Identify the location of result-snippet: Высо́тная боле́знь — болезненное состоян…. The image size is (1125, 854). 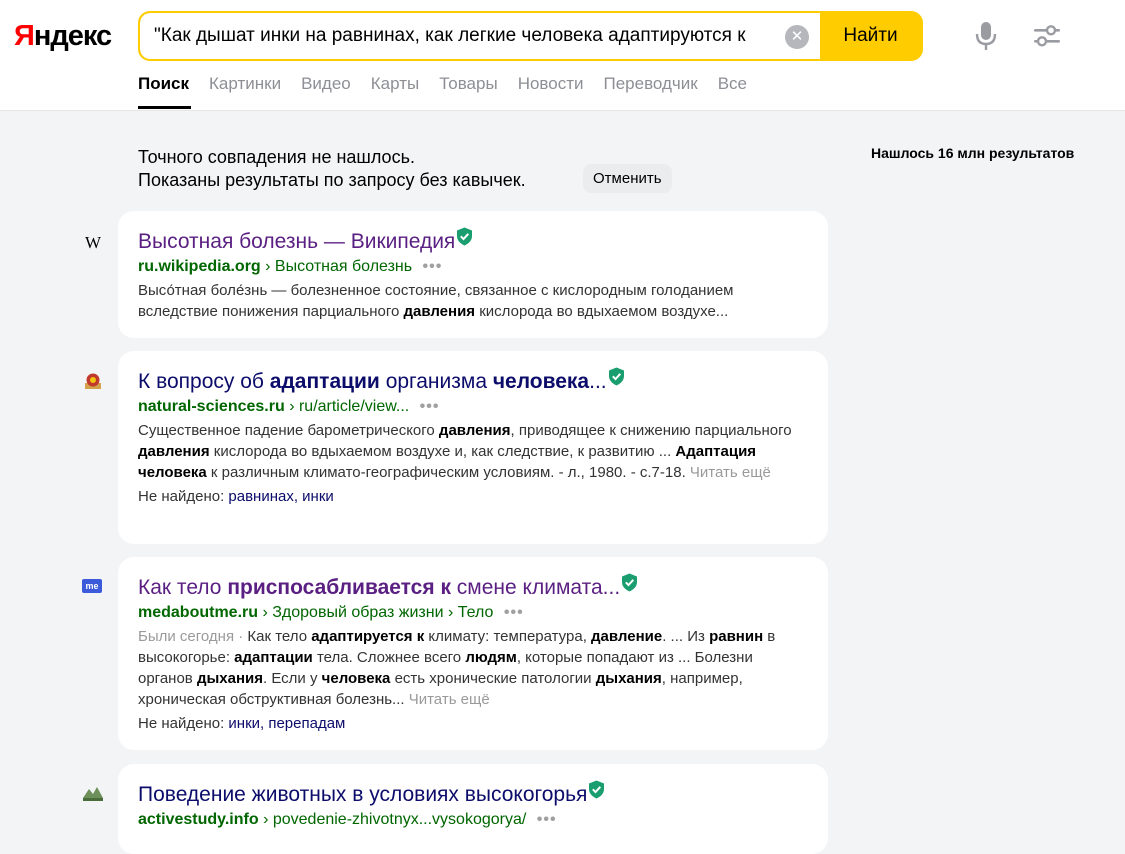
(436, 301).